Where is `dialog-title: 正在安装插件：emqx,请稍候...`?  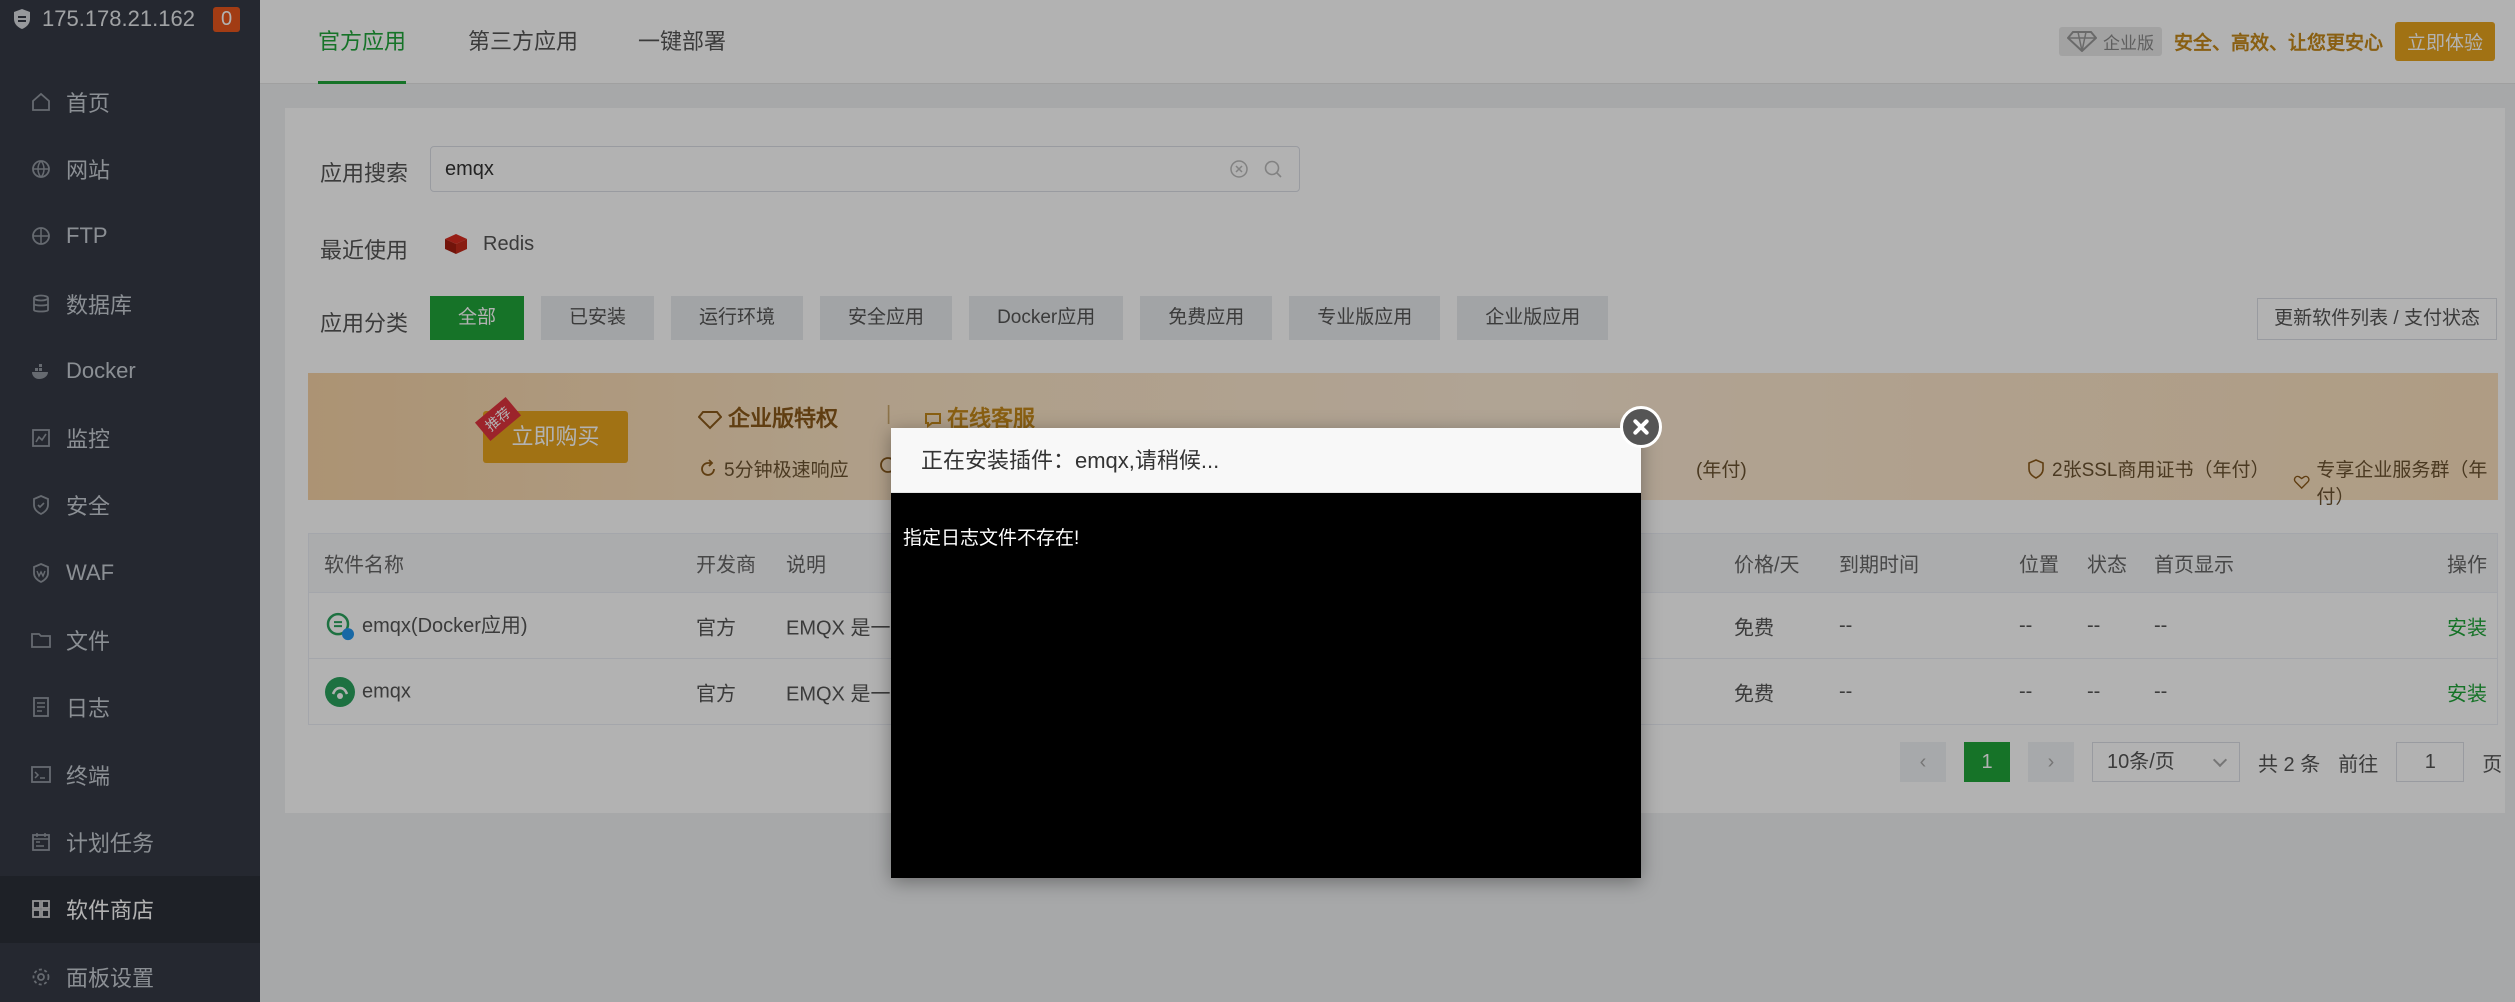
dialog-title: 正在安装插件：emqx,请稍候... is located at coordinates (1266, 460).